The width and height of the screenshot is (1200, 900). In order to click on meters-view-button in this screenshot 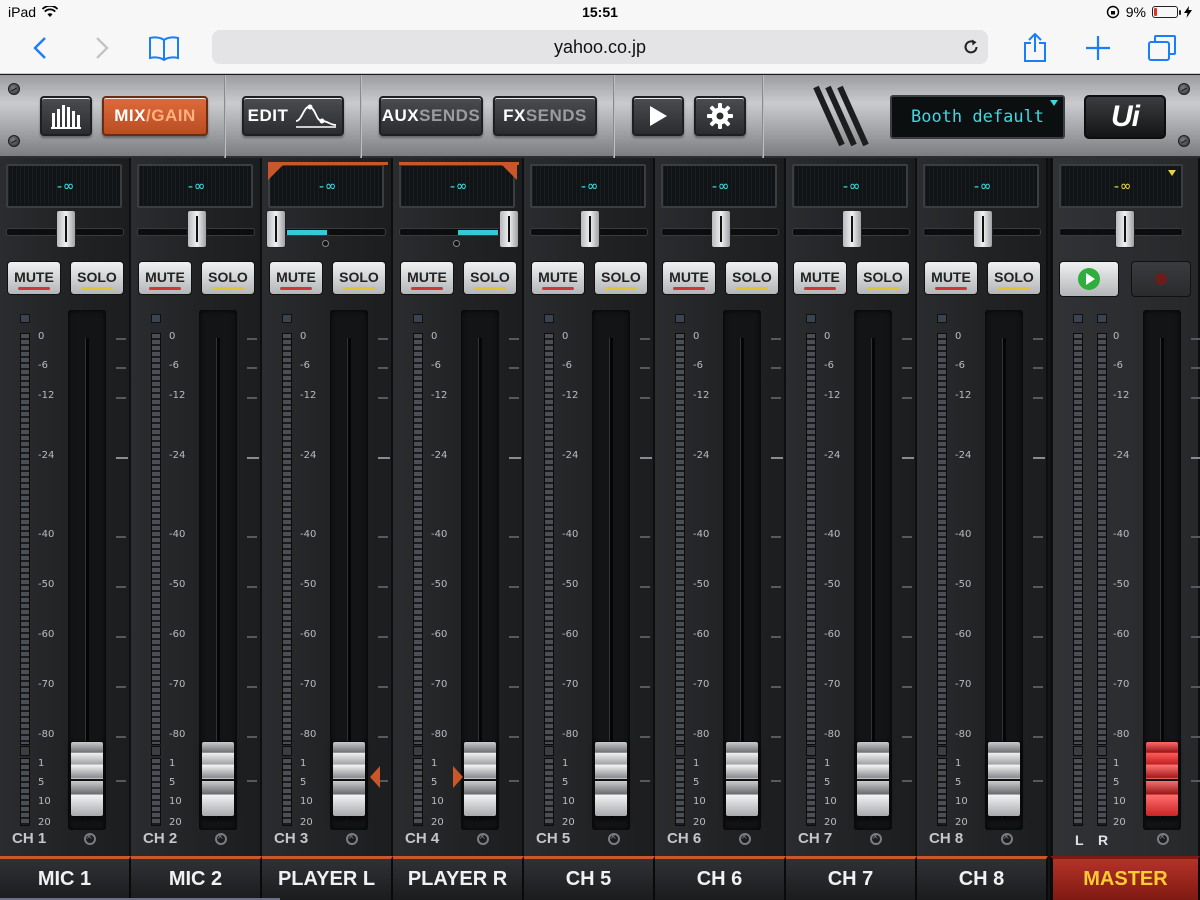, I will do `click(66, 116)`.